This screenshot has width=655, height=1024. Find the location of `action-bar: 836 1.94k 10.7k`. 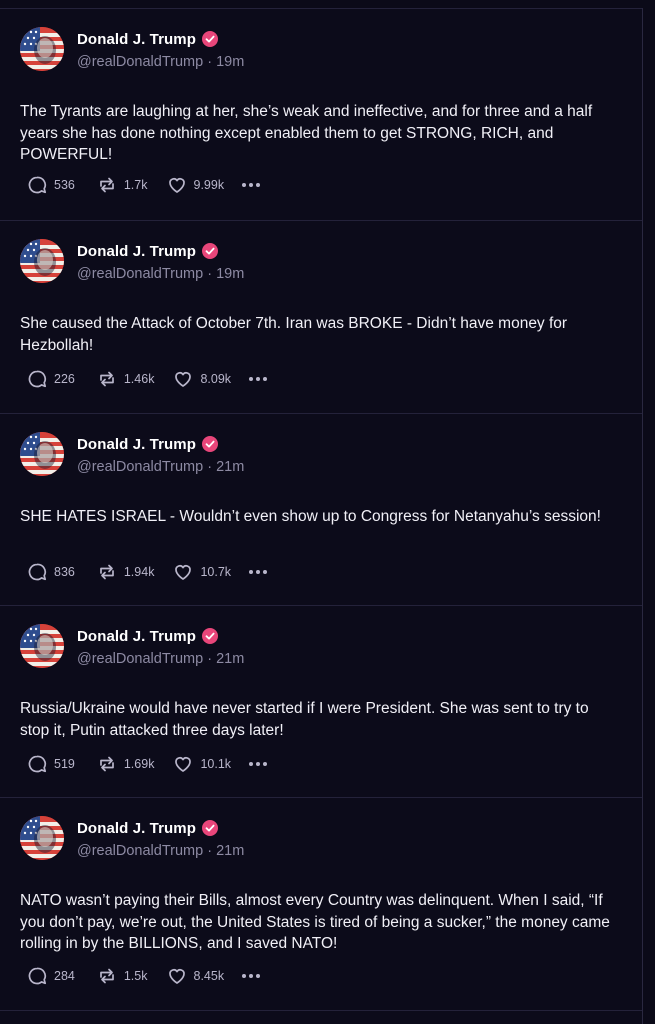

action-bar: 836 1.94k 10.7k is located at coordinates (147, 572).